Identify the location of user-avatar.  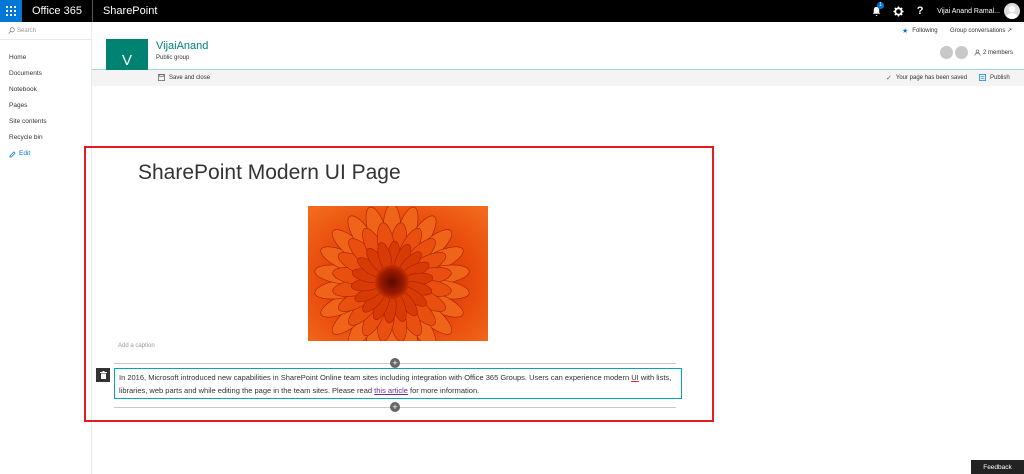
(1012, 11).